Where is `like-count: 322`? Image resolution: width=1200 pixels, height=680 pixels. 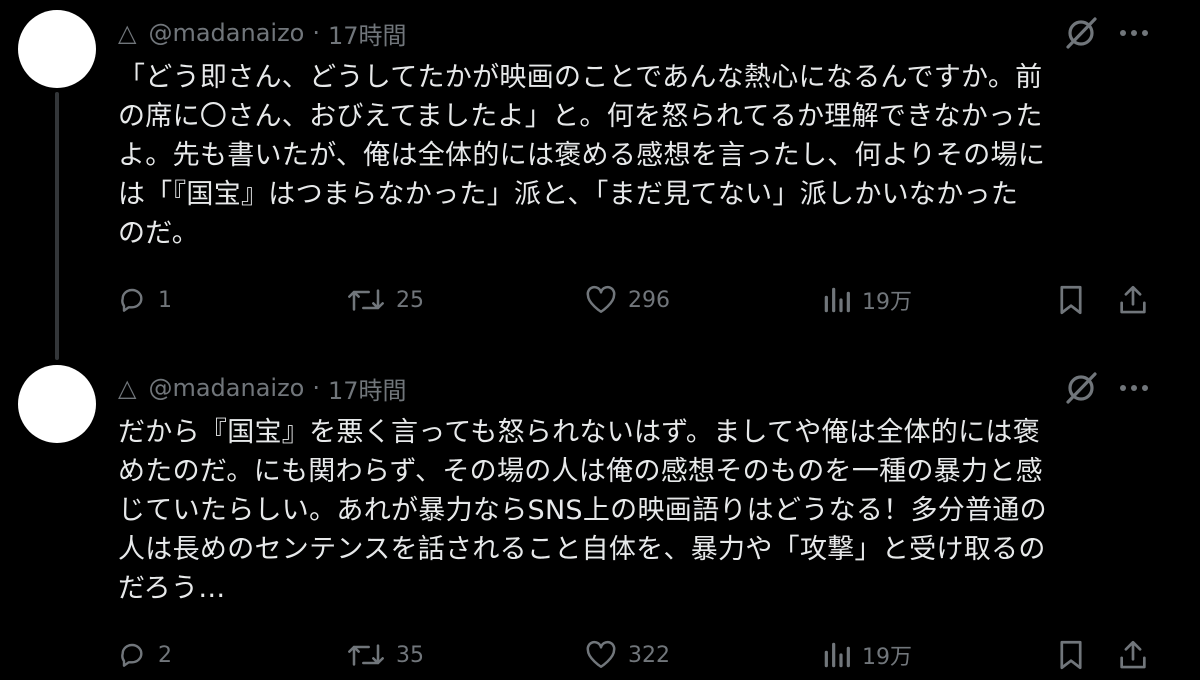
like-count: 322 is located at coordinates (649, 655).